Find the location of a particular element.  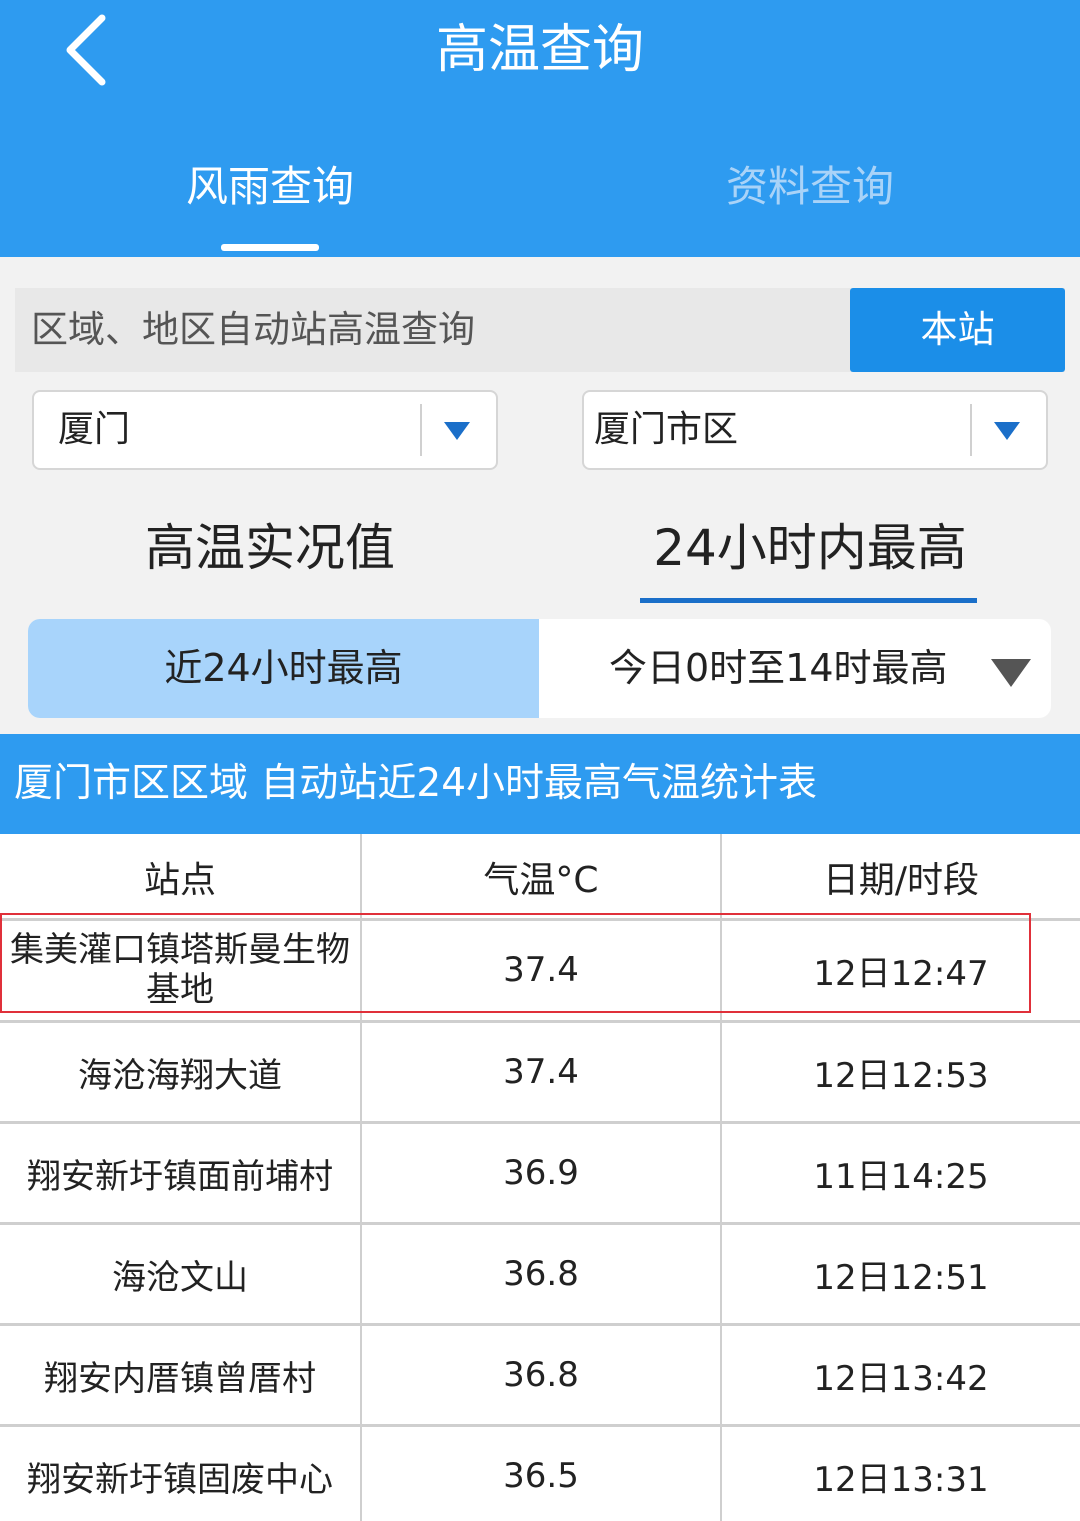

tab-realtime-high-temp: 高温实况值 is located at coordinates (270, 548).